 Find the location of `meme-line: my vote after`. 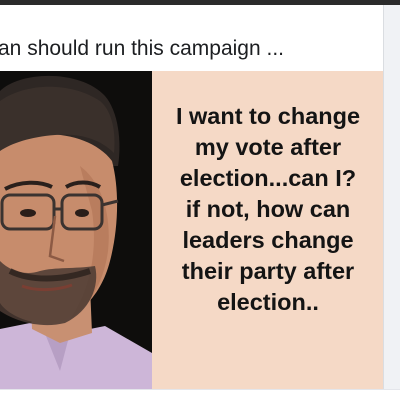

meme-line: my vote after is located at coordinates (268, 147).